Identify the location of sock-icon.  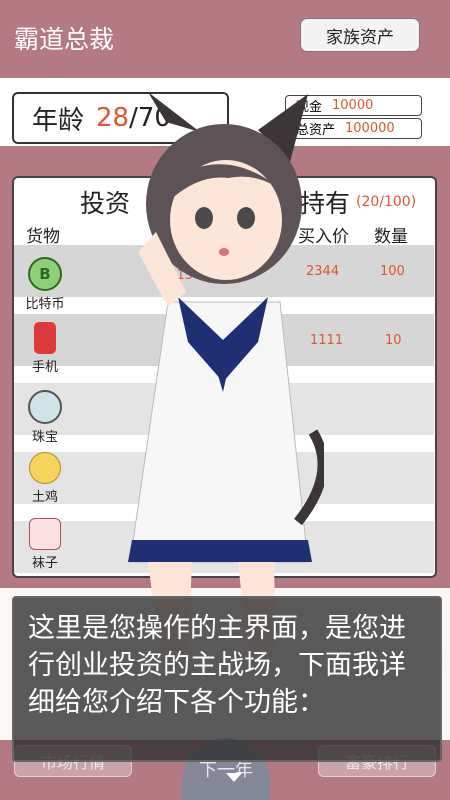
(45, 534).